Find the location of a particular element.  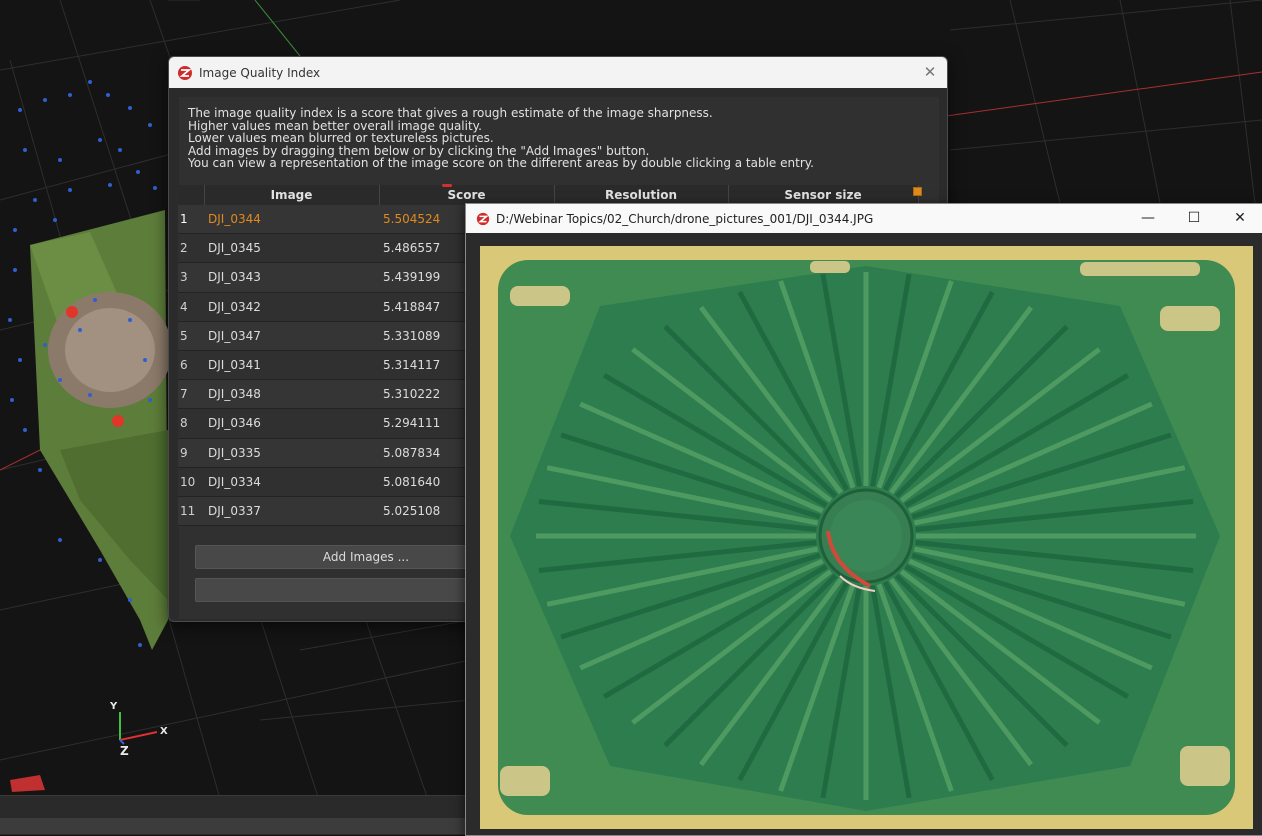

image-name-cell: DJI_0341 is located at coordinates (291, 365).